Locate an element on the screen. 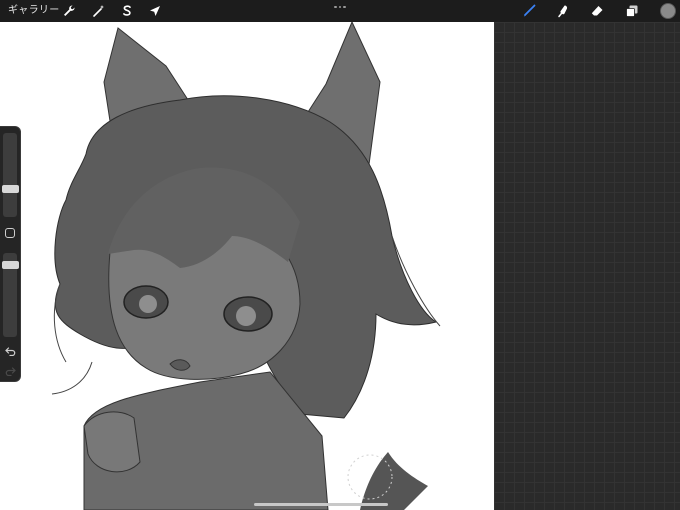  undo-icon is located at coordinates (9, 351).